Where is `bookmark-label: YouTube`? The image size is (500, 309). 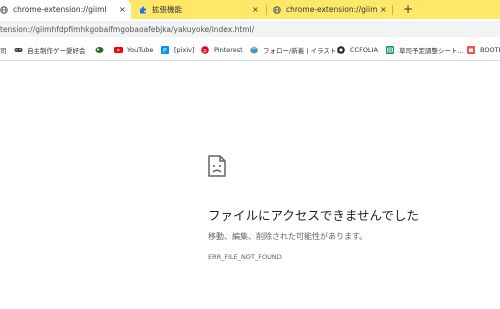
bookmark-label: YouTube is located at coordinates (140, 50).